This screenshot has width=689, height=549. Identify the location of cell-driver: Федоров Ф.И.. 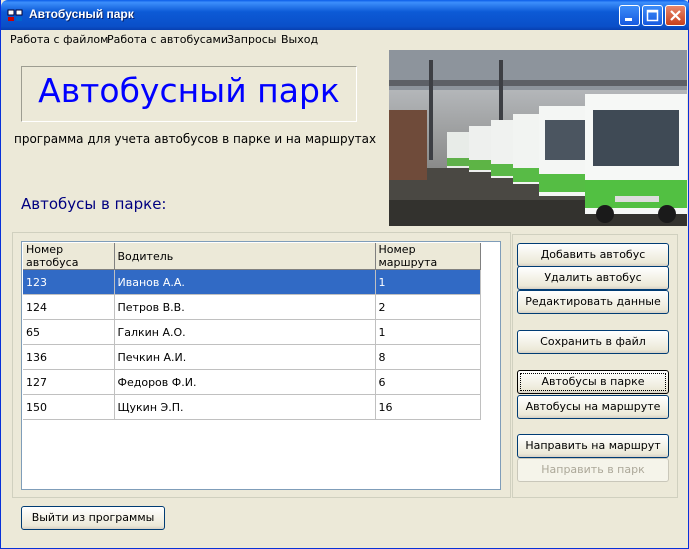
(245, 382).